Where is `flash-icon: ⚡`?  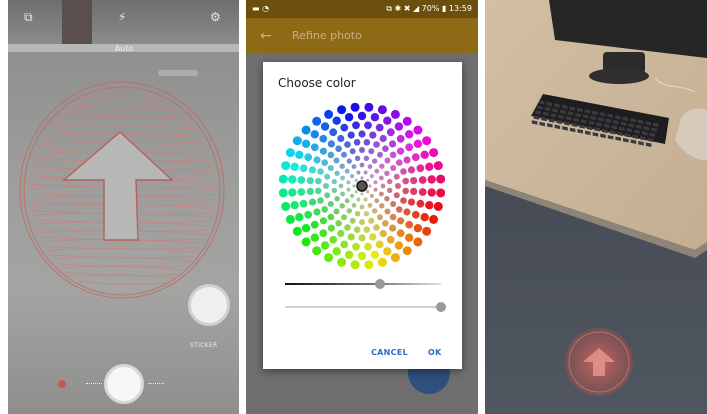 flash-icon: ⚡ is located at coordinates (122, 17).